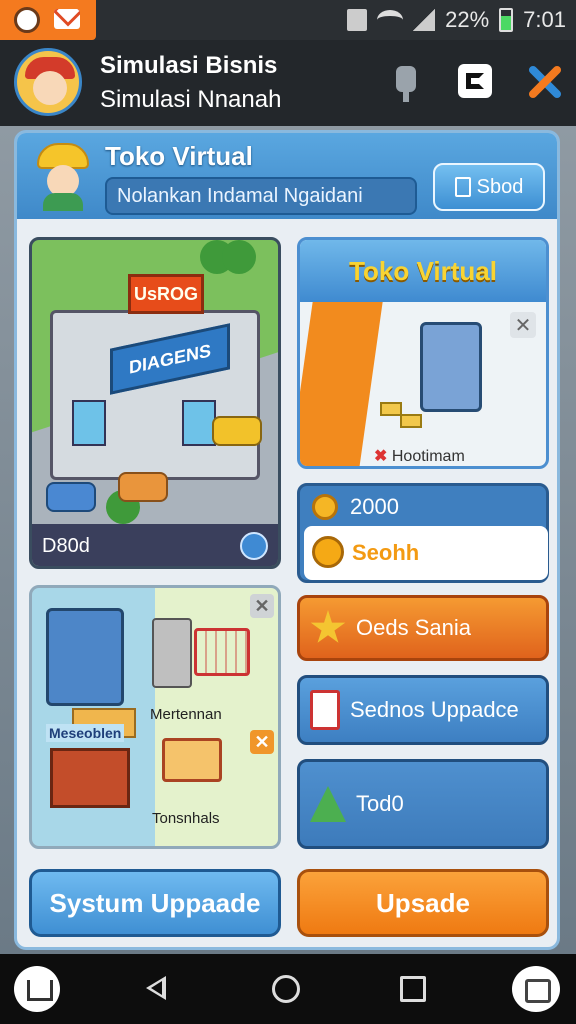 The width and height of the screenshot is (576, 1024). Describe the element at coordinates (239, 257) in the screenshot. I see `tree` at that location.